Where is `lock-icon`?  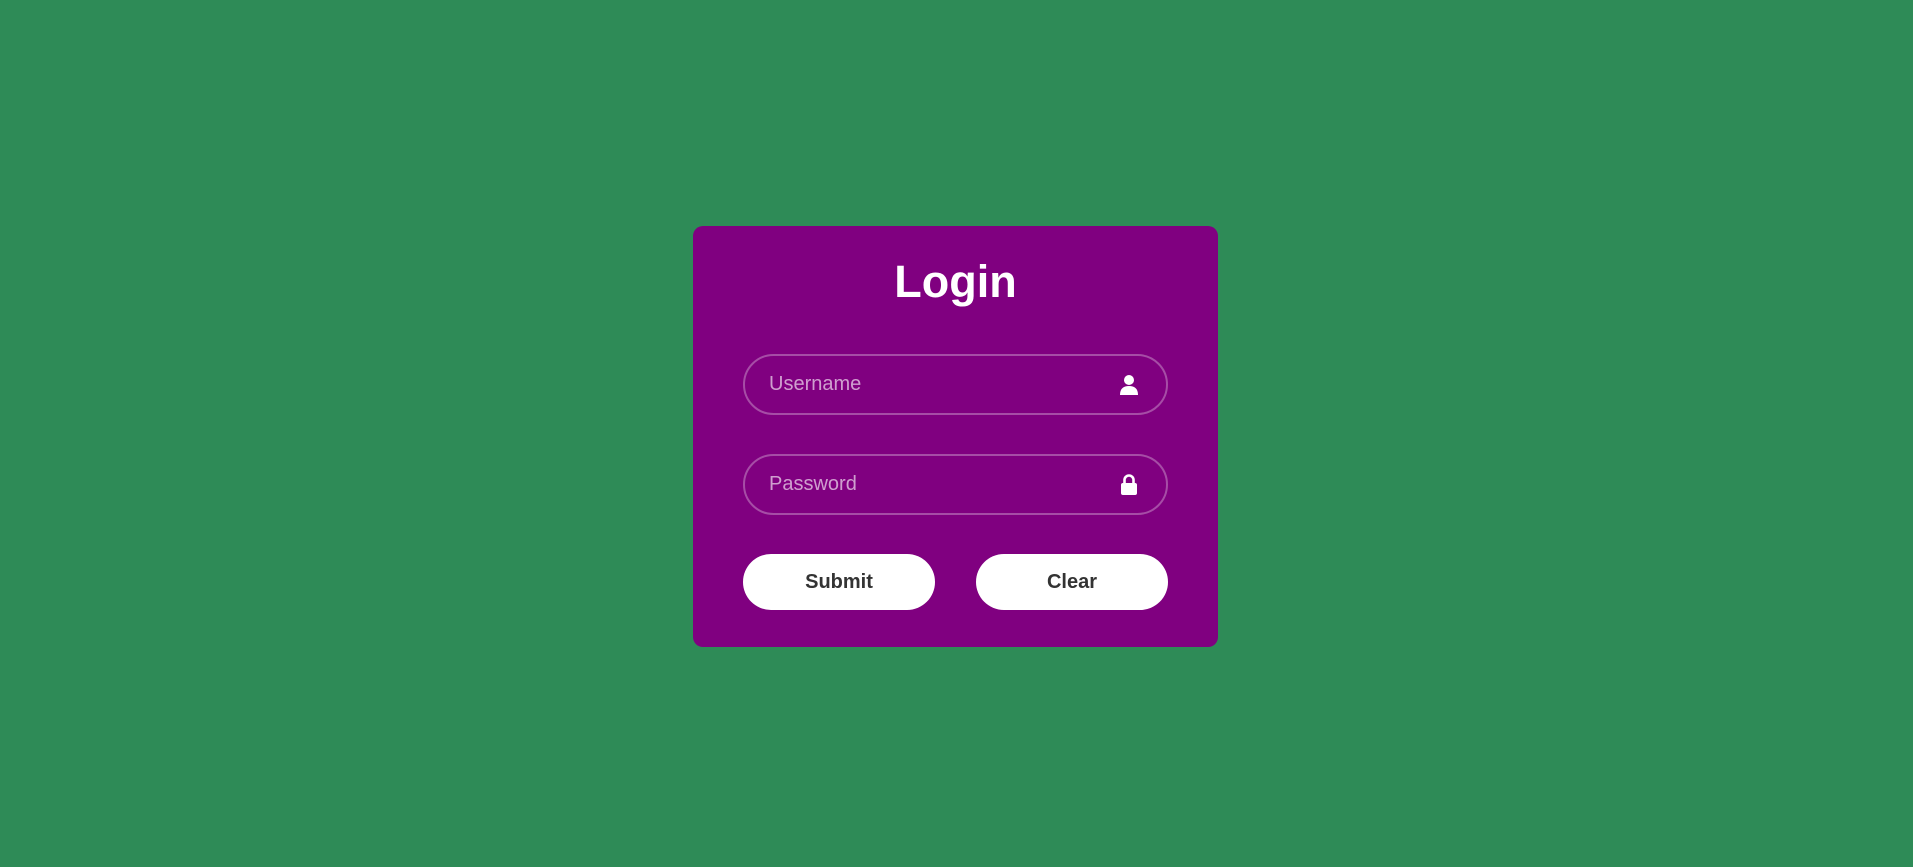 lock-icon is located at coordinates (1129, 485).